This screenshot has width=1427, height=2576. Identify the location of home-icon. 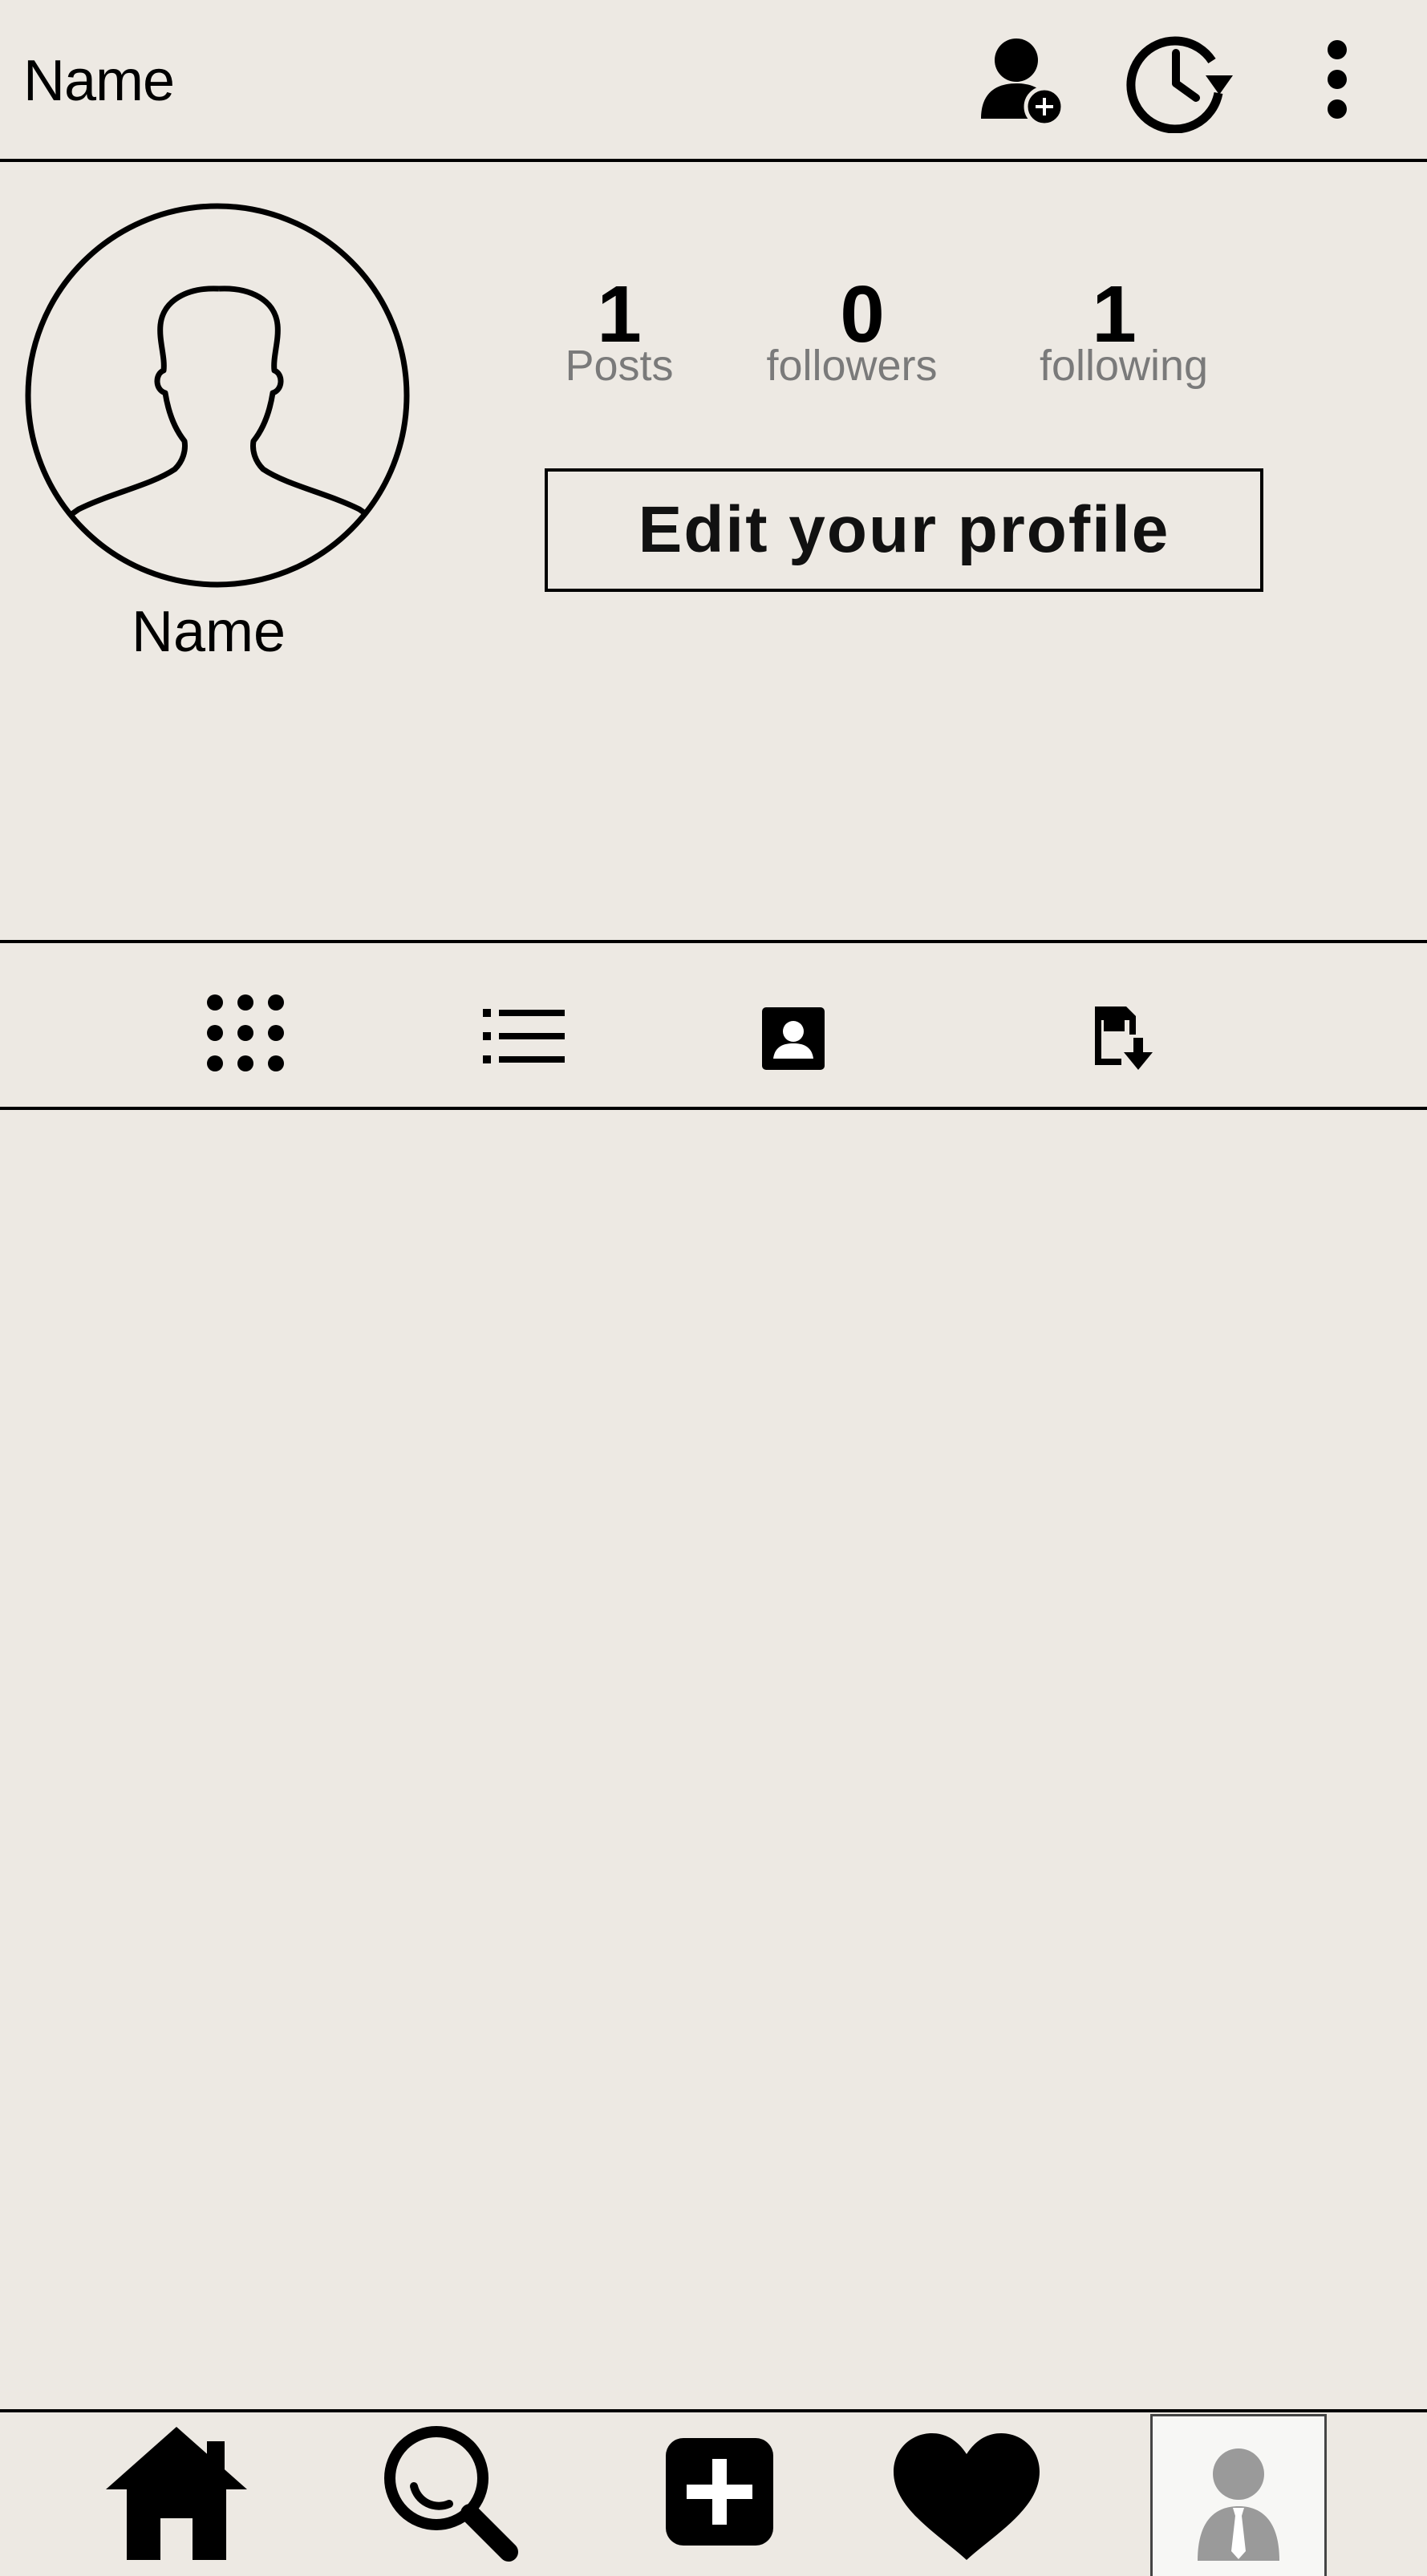
(176, 2492).